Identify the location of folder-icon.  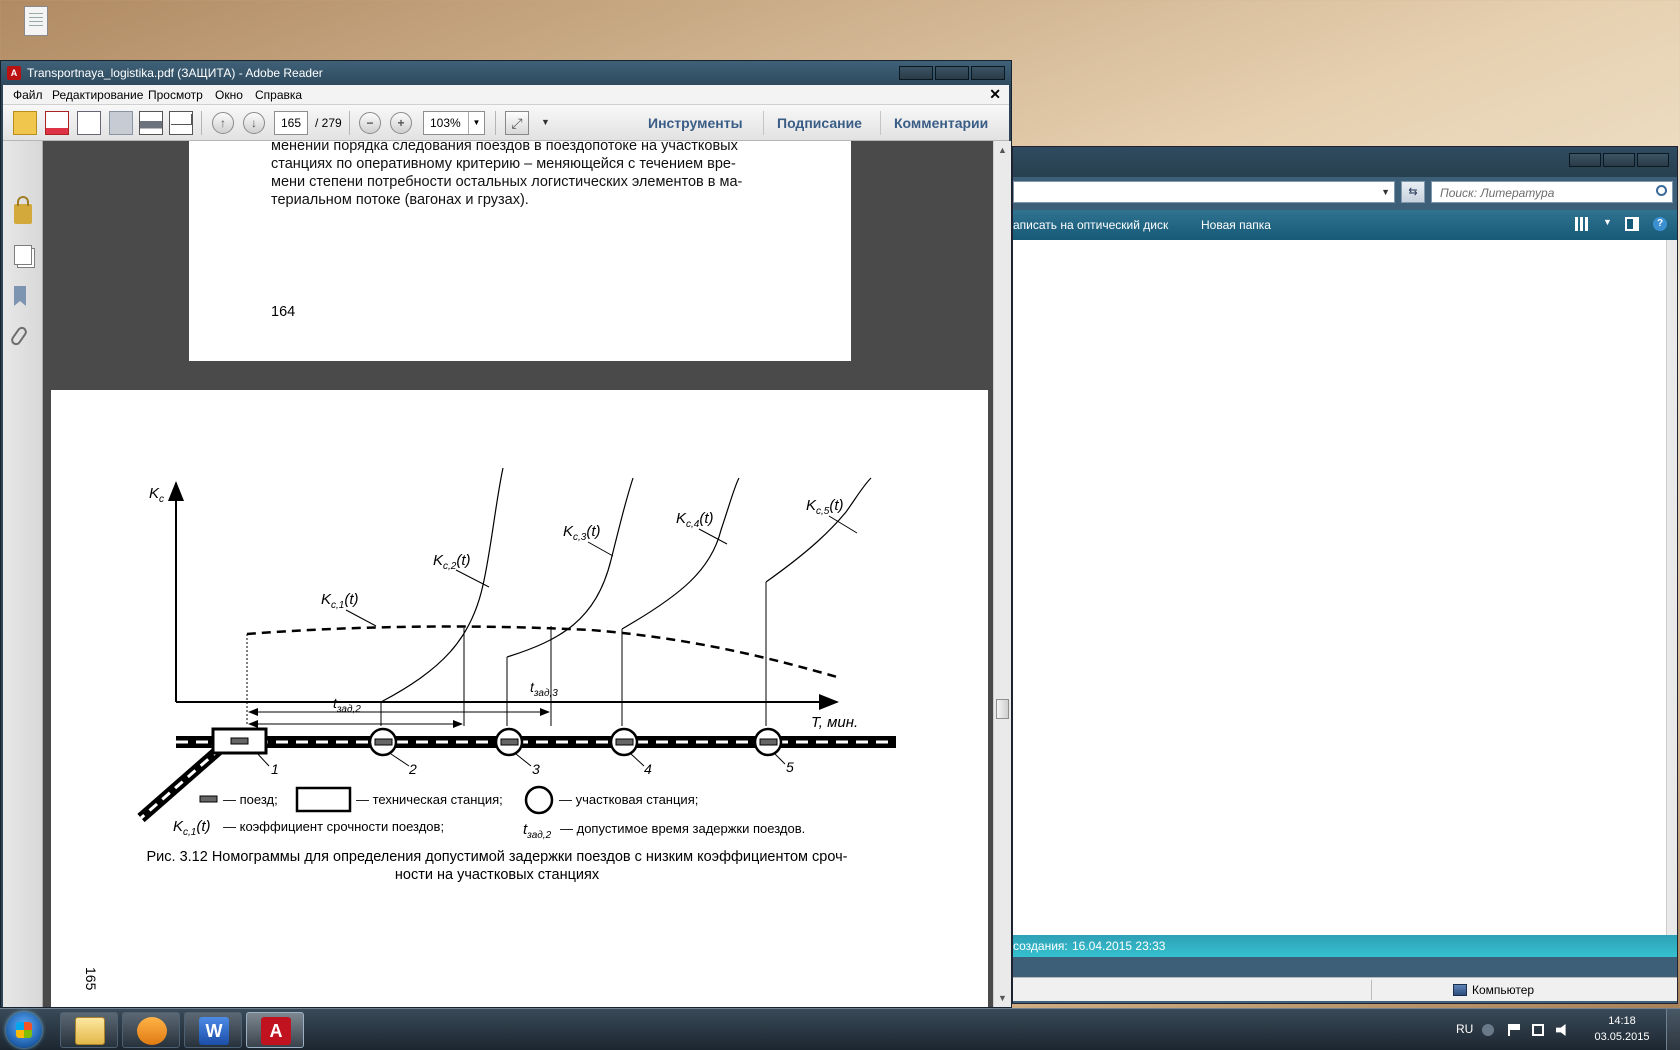
(90, 1031).